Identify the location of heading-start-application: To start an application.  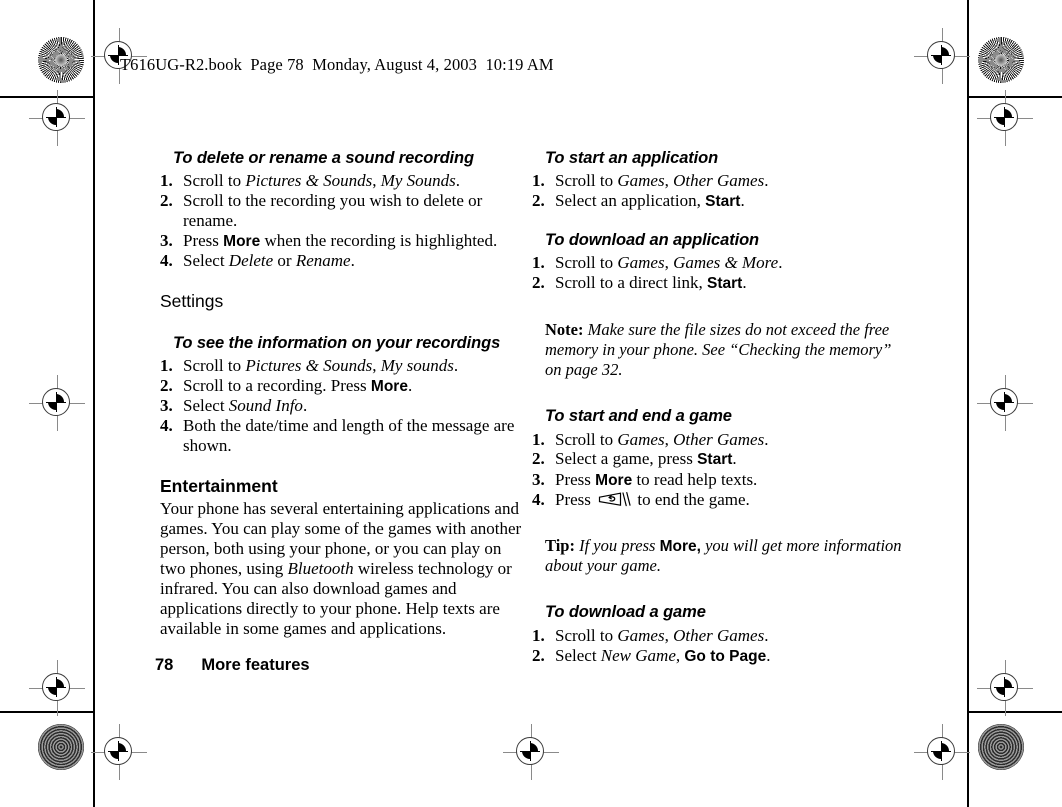
(632, 158).